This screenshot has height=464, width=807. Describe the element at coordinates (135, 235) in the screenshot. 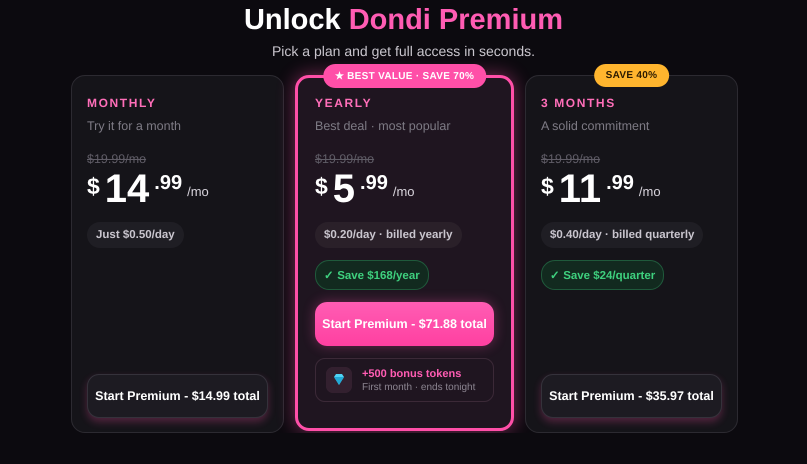

I see `daily-price-chip: Just $0.50/day` at that location.